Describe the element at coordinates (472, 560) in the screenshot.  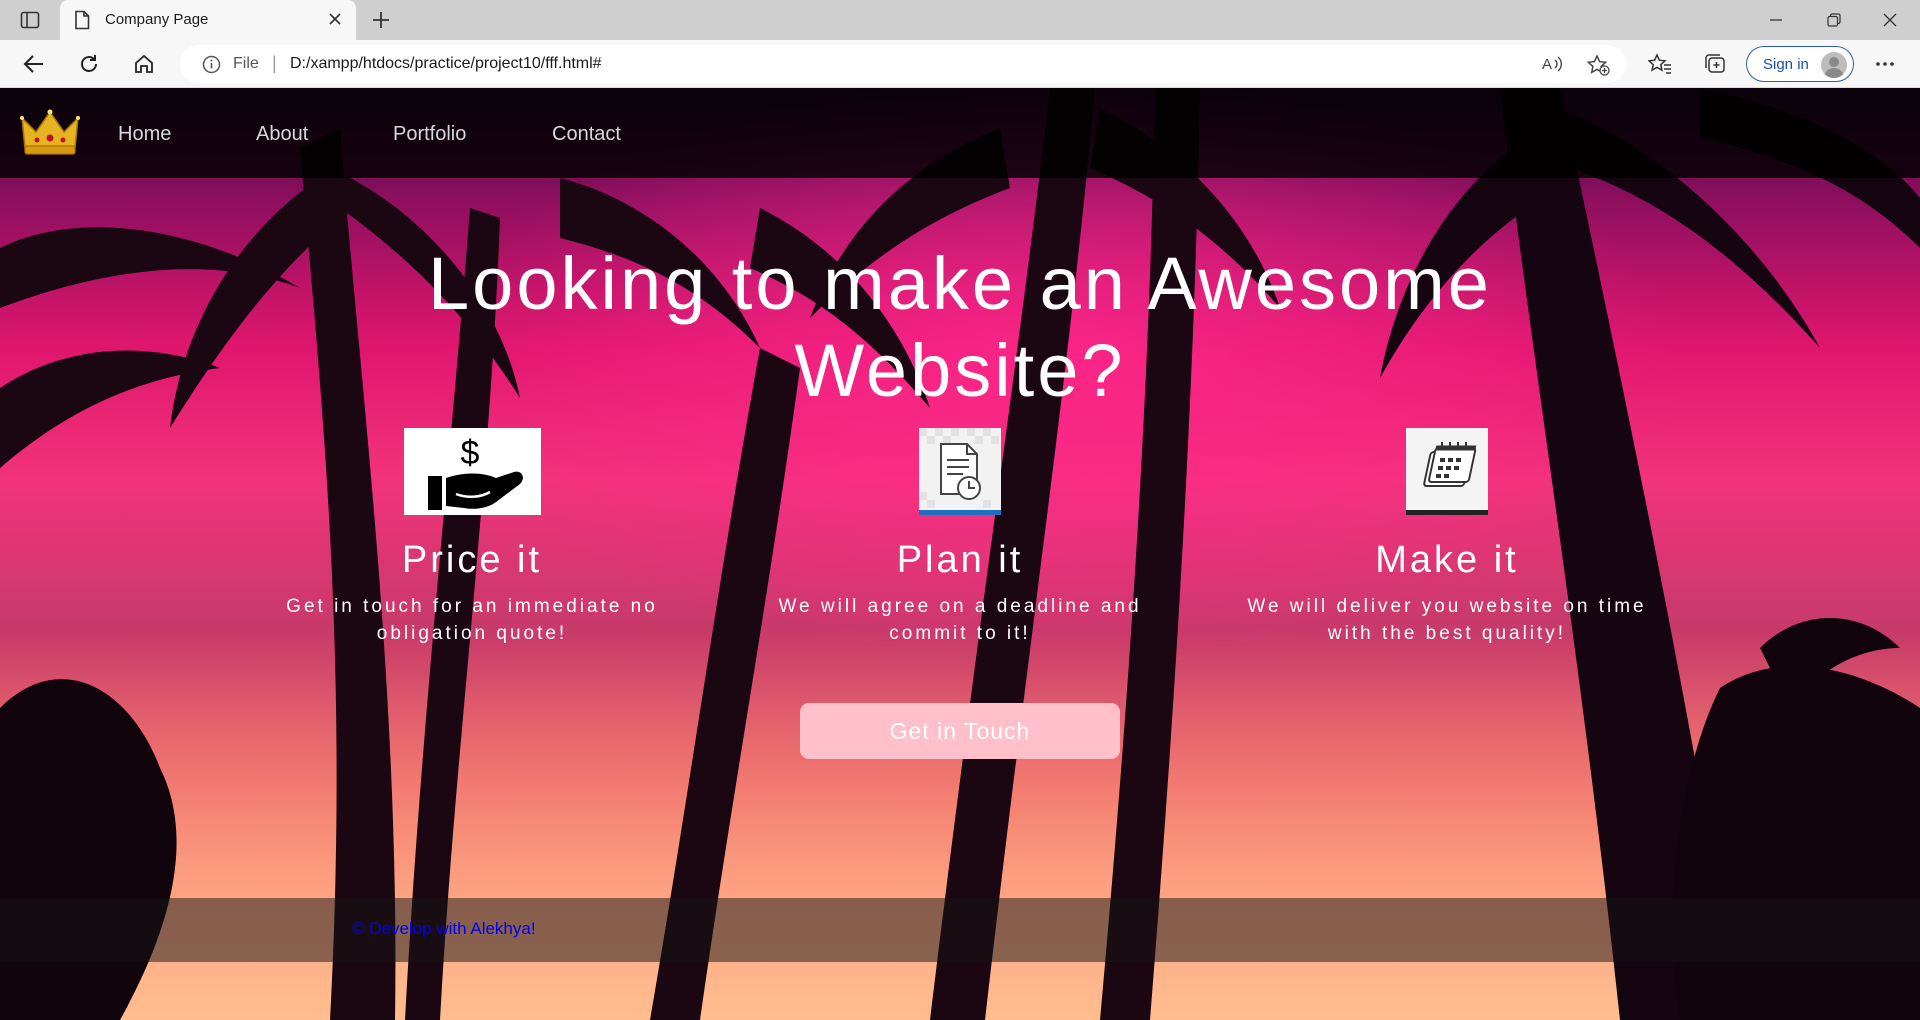
I see `feature-title: Price it` at that location.